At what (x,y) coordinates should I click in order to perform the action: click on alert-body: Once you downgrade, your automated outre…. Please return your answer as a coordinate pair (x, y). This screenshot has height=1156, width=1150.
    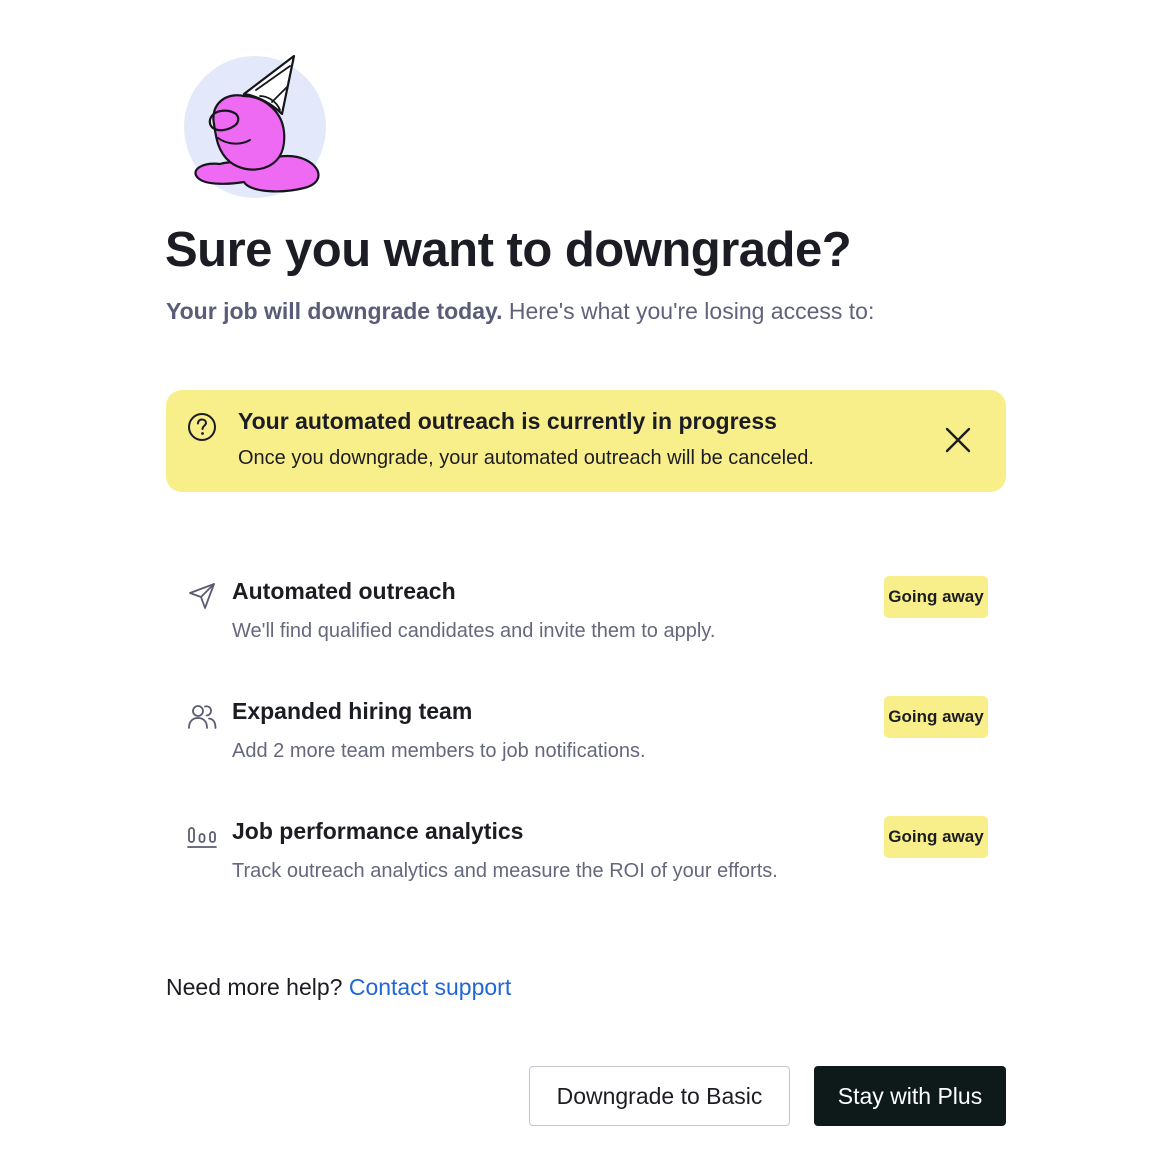
    Looking at the image, I should click on (526, 458).